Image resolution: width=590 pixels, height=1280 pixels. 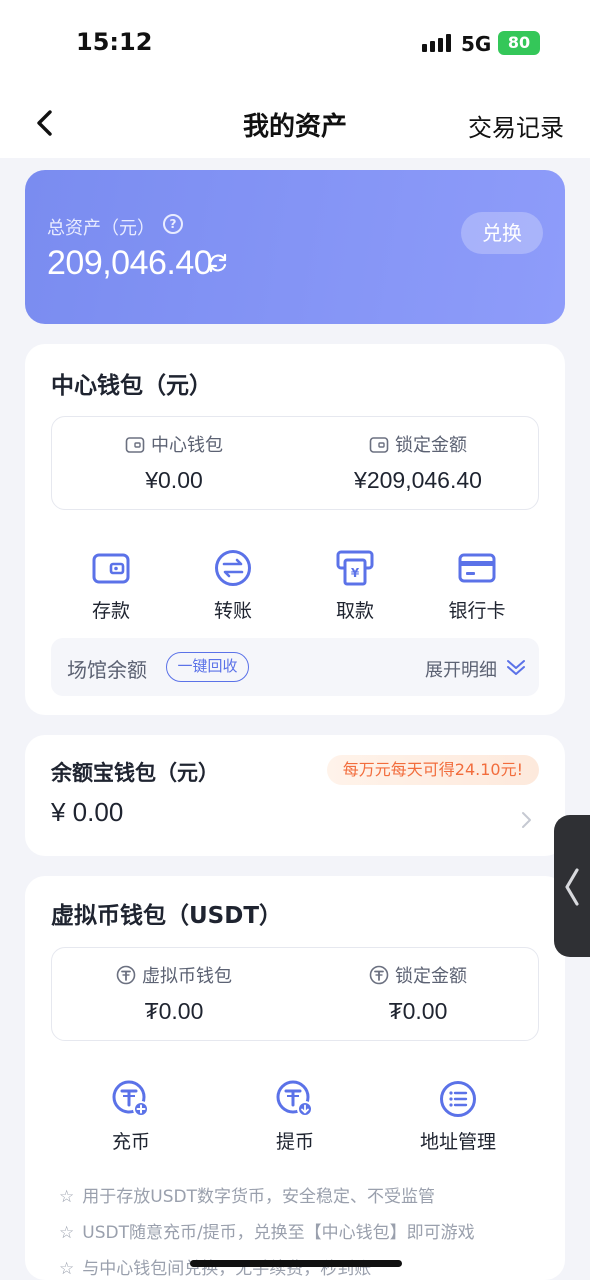 I want to click on center-wallet-label: 中心钱包, so click(x=187, y=445).